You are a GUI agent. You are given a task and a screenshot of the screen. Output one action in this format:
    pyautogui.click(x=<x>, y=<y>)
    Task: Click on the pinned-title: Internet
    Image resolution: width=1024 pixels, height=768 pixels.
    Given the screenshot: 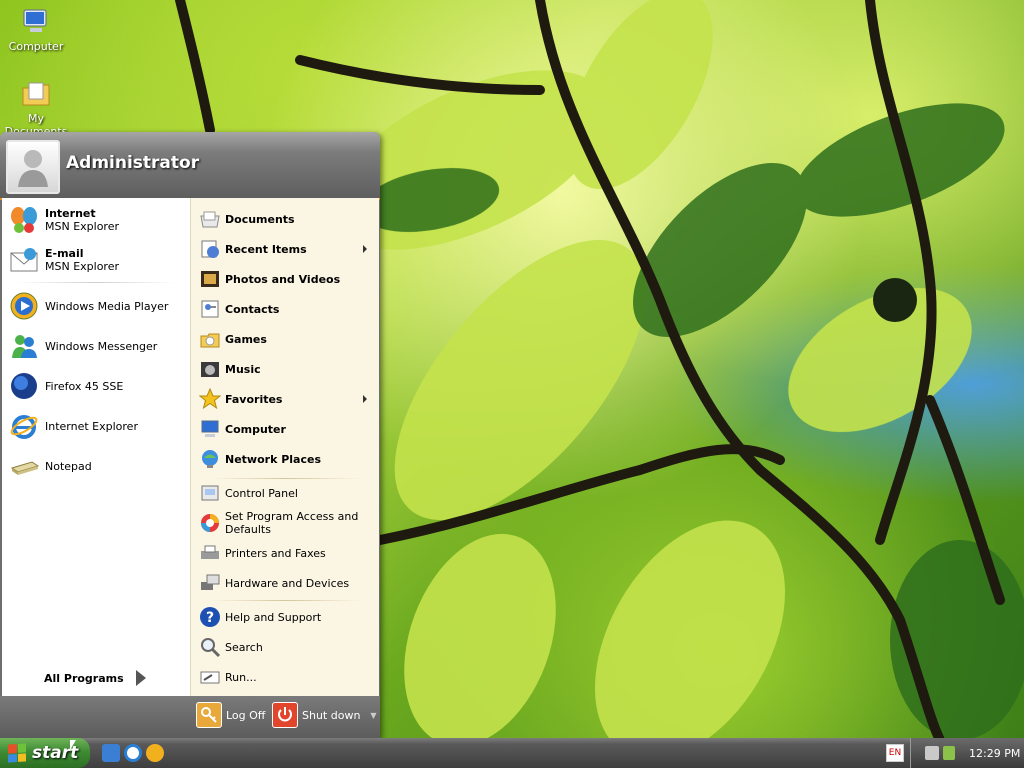 What is the action you would take?
    pyautogui.click(x=70, y=213)
    